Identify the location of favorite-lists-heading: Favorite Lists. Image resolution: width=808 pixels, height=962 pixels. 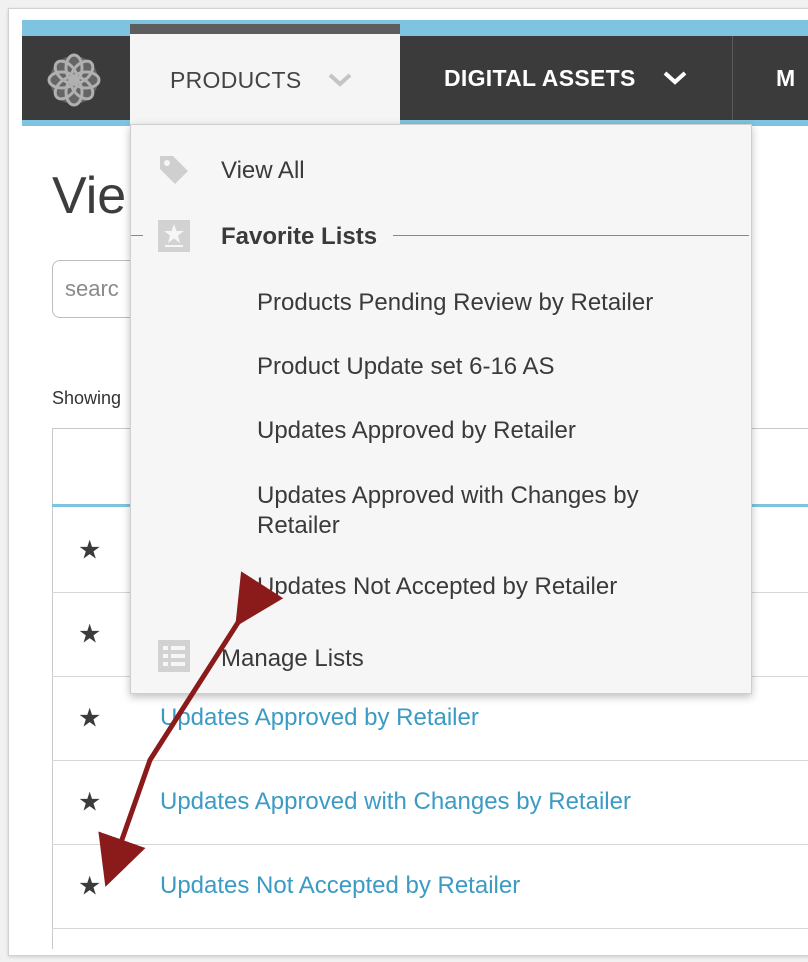
(299, 236).